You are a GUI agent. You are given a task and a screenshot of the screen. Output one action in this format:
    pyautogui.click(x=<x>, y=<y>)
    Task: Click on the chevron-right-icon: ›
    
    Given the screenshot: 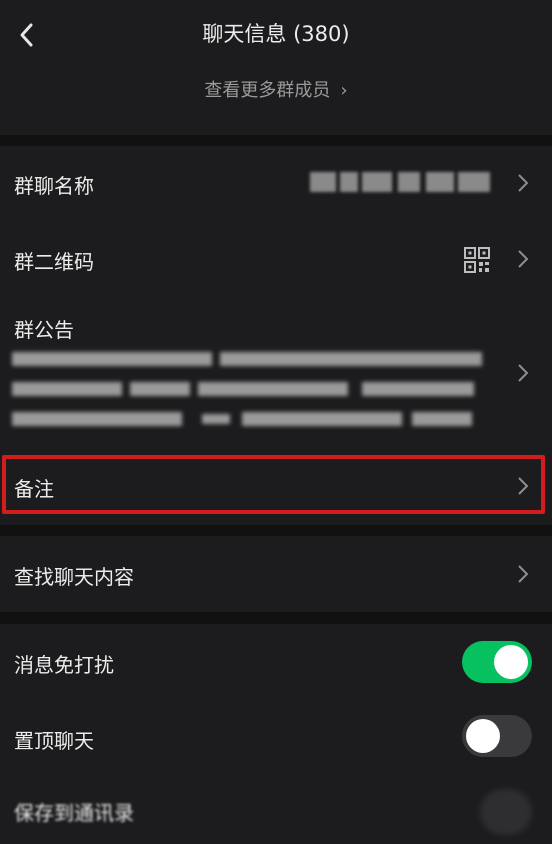 What is the action you would take?
    pyautogui.click(x=344, y=90)
    